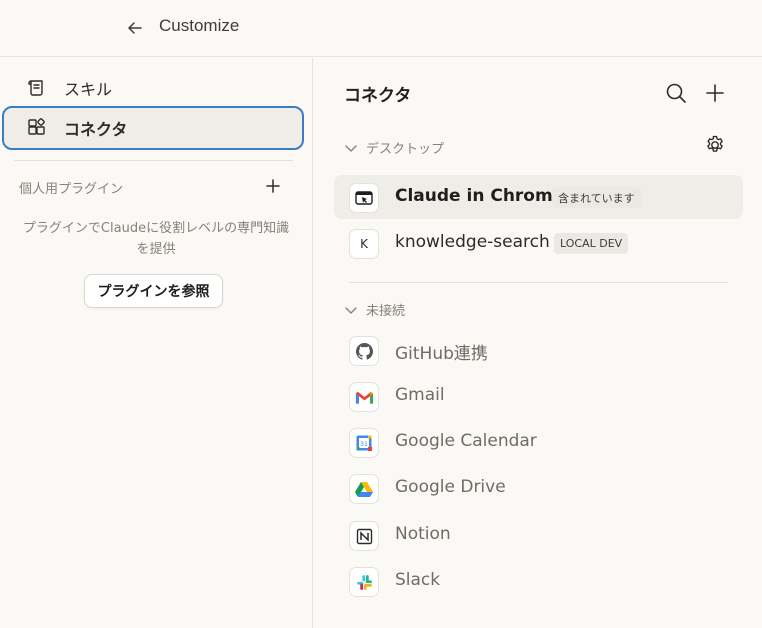 The height and width of the screenshot is (628, 762). What do you see at coordinates (418, 580) in the screenshot?
I see `connector-name: Slack` at bounding box center [418, 580].